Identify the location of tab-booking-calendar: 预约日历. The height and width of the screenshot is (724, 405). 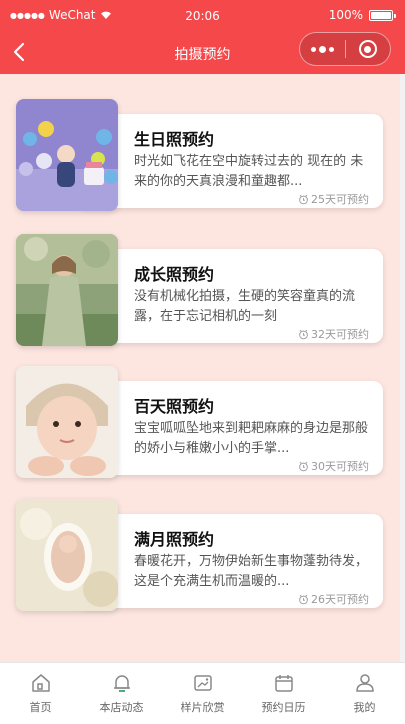
(283, 693).